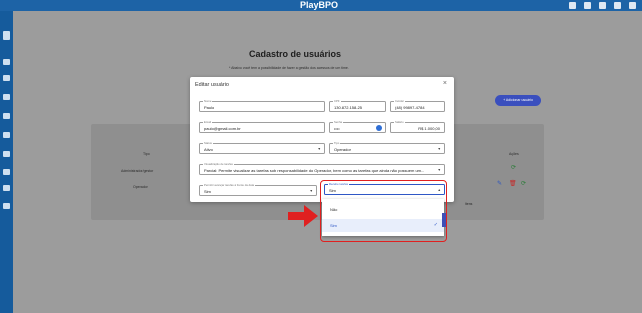 This screenshot has width=642, height=313. What do you see at coordinates (262, 105) in the screenshot?
I see `name-field: Nome Paulo` at bounding box center [262, 105].